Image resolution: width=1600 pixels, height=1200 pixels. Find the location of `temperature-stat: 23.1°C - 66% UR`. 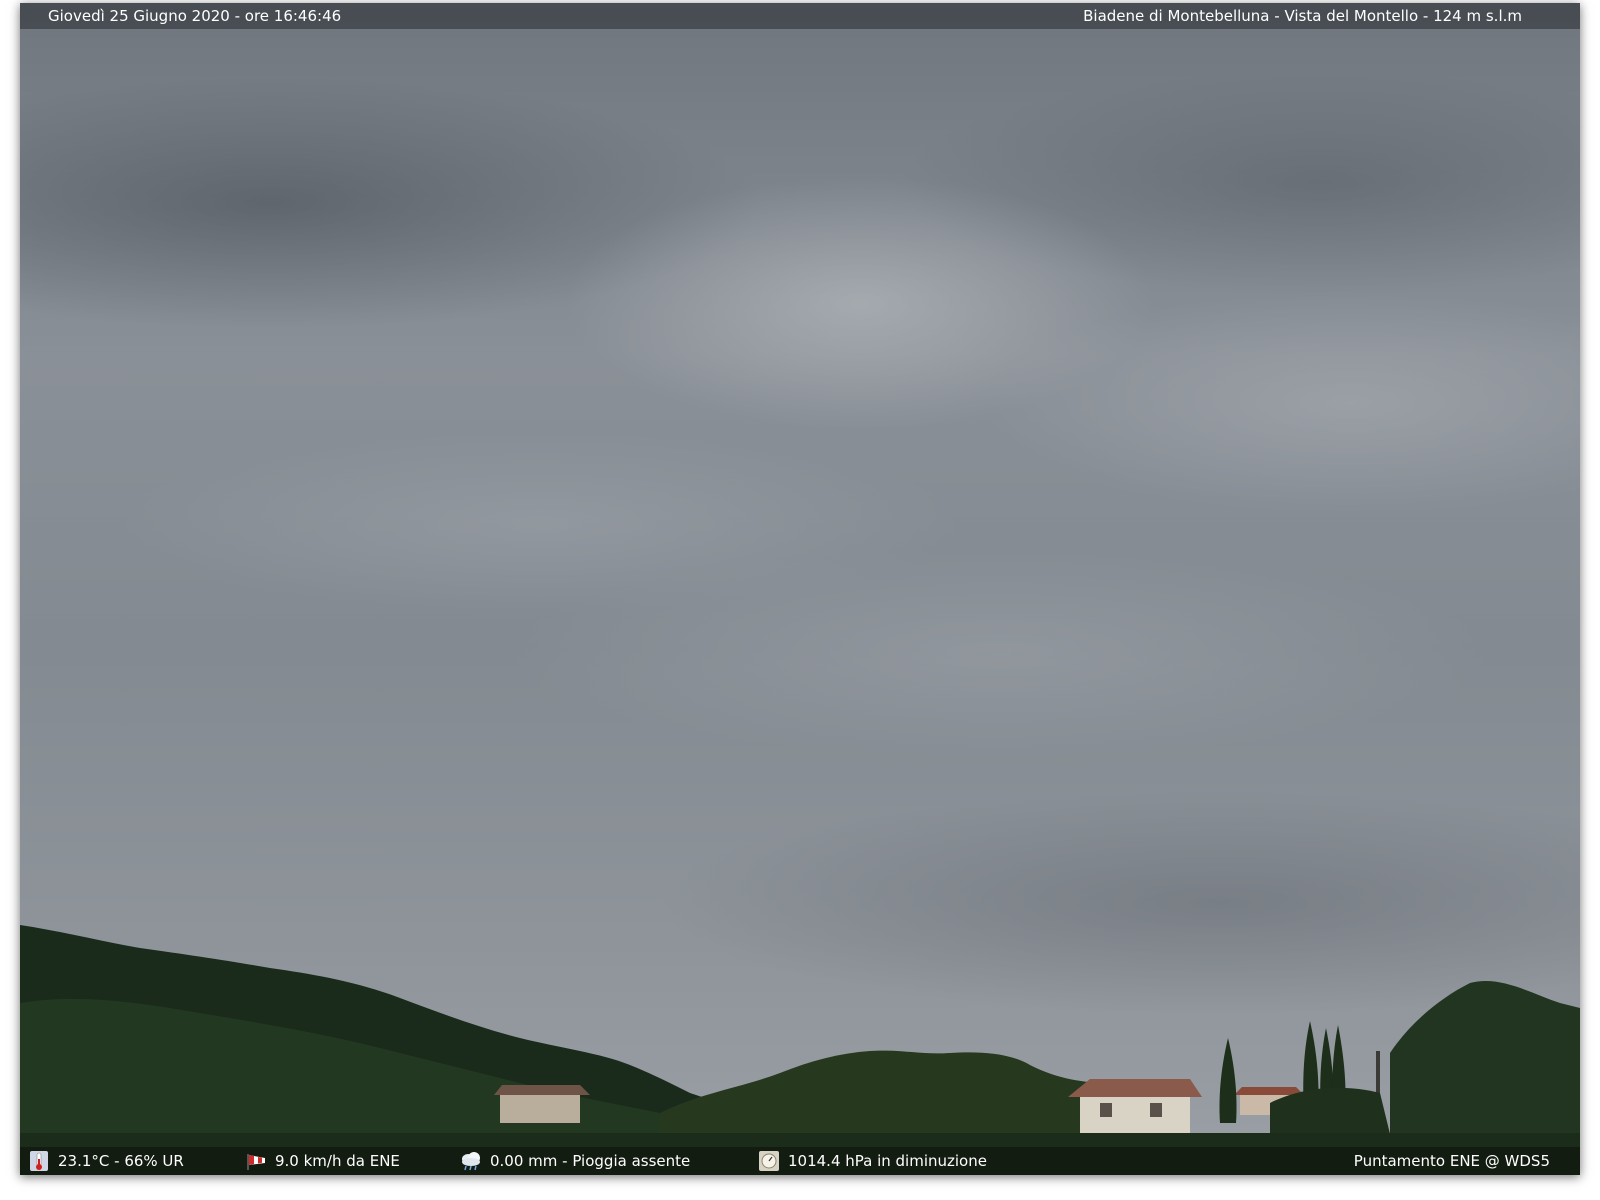

temperature-stat: 23.1°C - 66% UR is located at coordinates (106, 1161).